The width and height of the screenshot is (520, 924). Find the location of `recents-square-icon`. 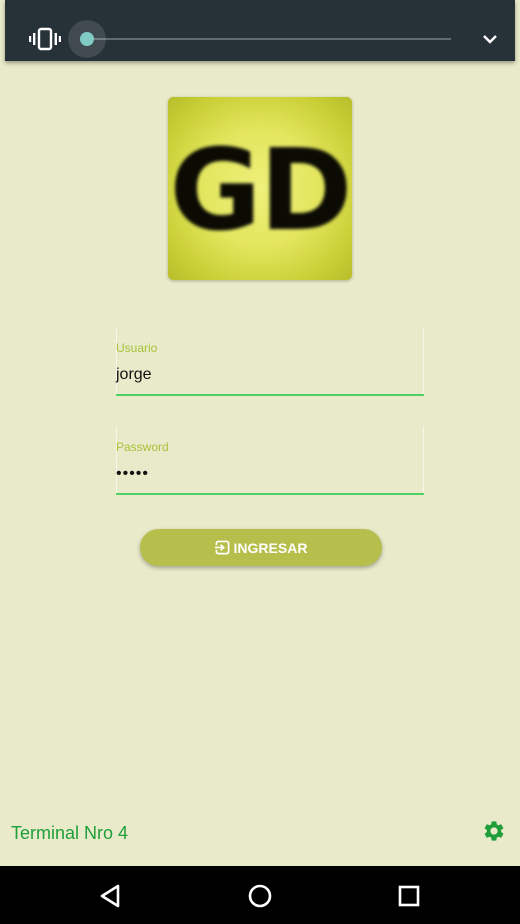

recents-square-icon is located at coordinates (409, 896).